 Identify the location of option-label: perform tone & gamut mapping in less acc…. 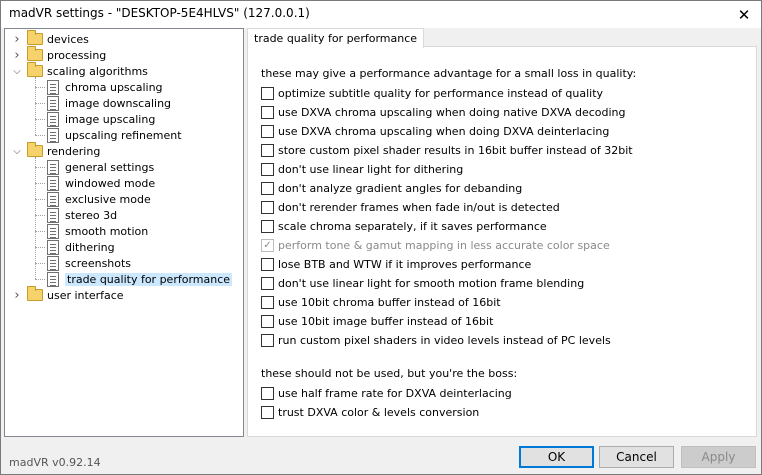
(444, 245).